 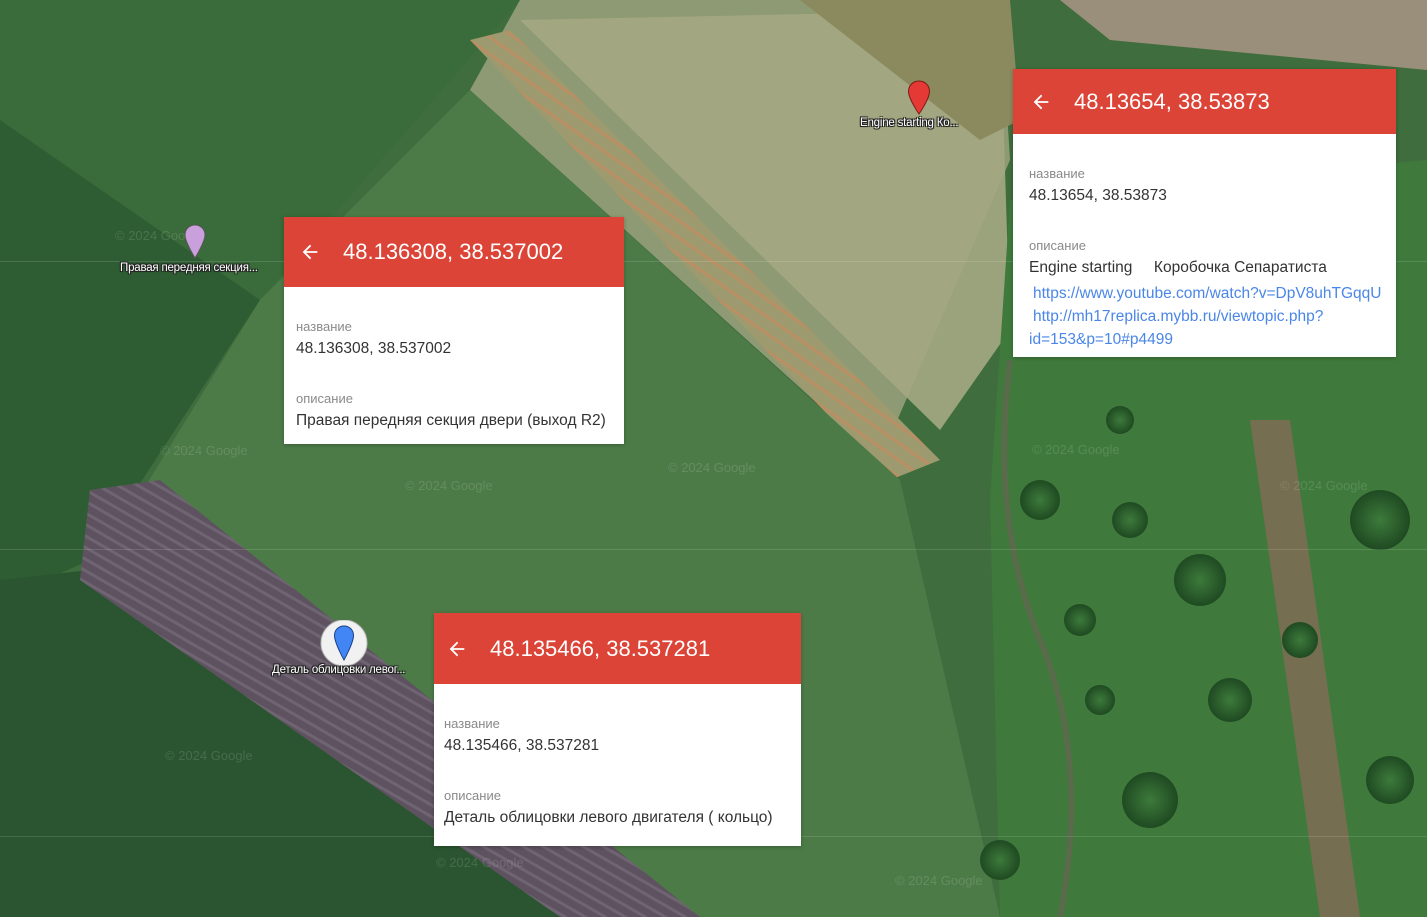 I want to click on card-header: 48.13654, 38.53873, so click(x=1204, y=101).